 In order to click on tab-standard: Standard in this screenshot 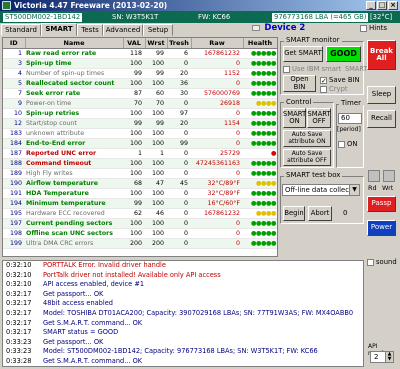, I will do `click(21, 30)`.